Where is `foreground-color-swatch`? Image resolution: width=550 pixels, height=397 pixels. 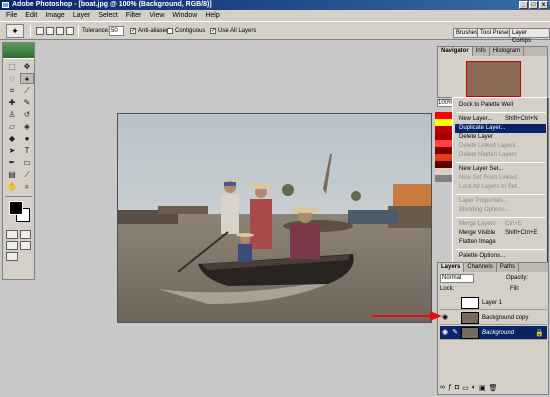 foreground-color-swatch is located at coordinates (16, 208).